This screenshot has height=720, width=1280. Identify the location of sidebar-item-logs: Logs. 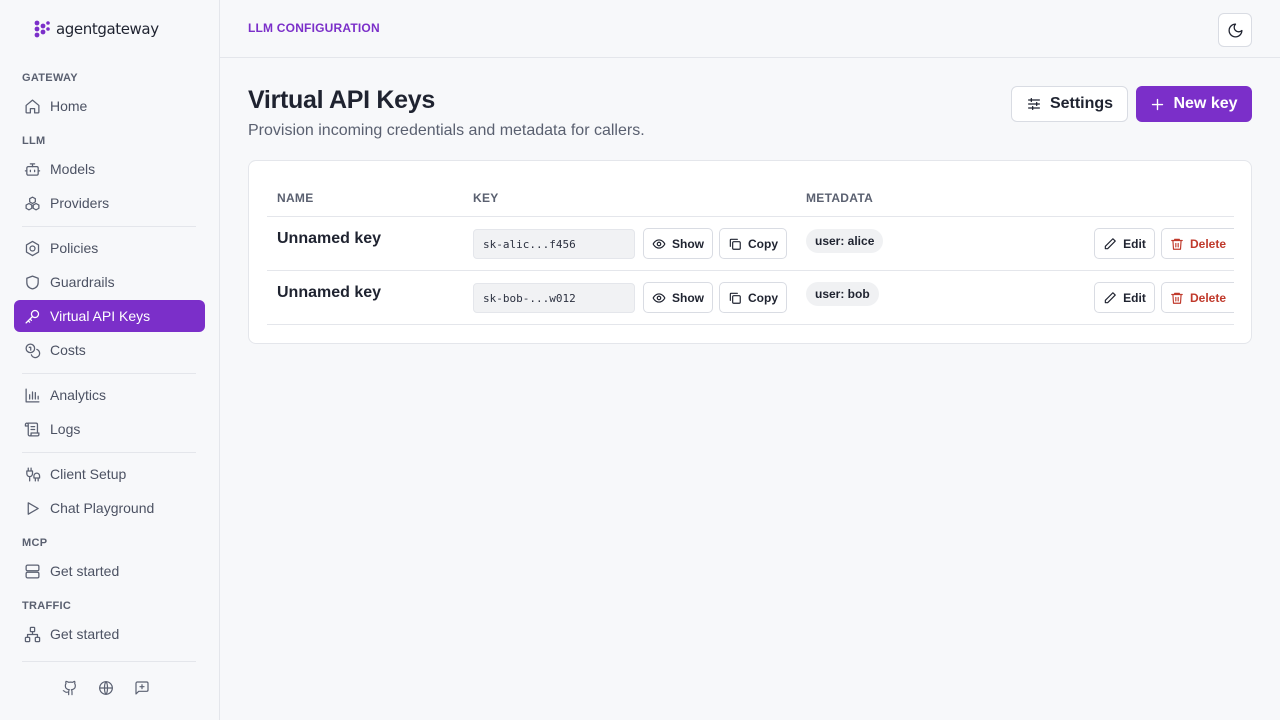
(109, 429).